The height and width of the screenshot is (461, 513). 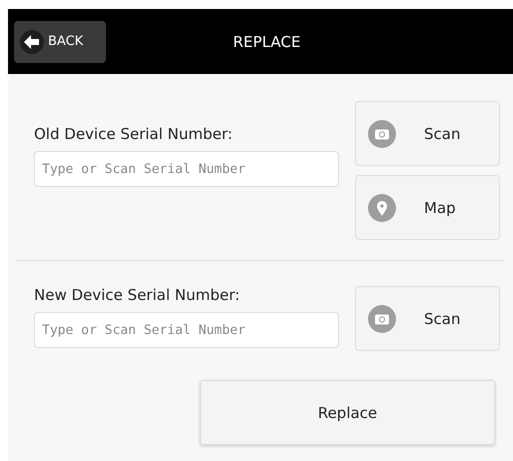 What do you see at coordinates (347, 412) in the screenshot?
I see `replace-button: Replace` at bounding box center [347, 412].